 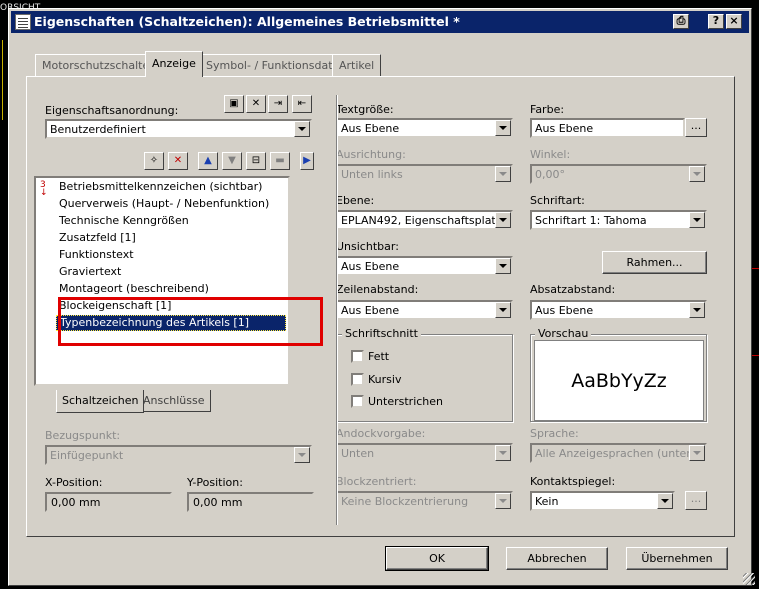 What do you see at coordinates (437, 558) in the screenshot?
I see `ok-button: OK` at bounding box center [437, 558].